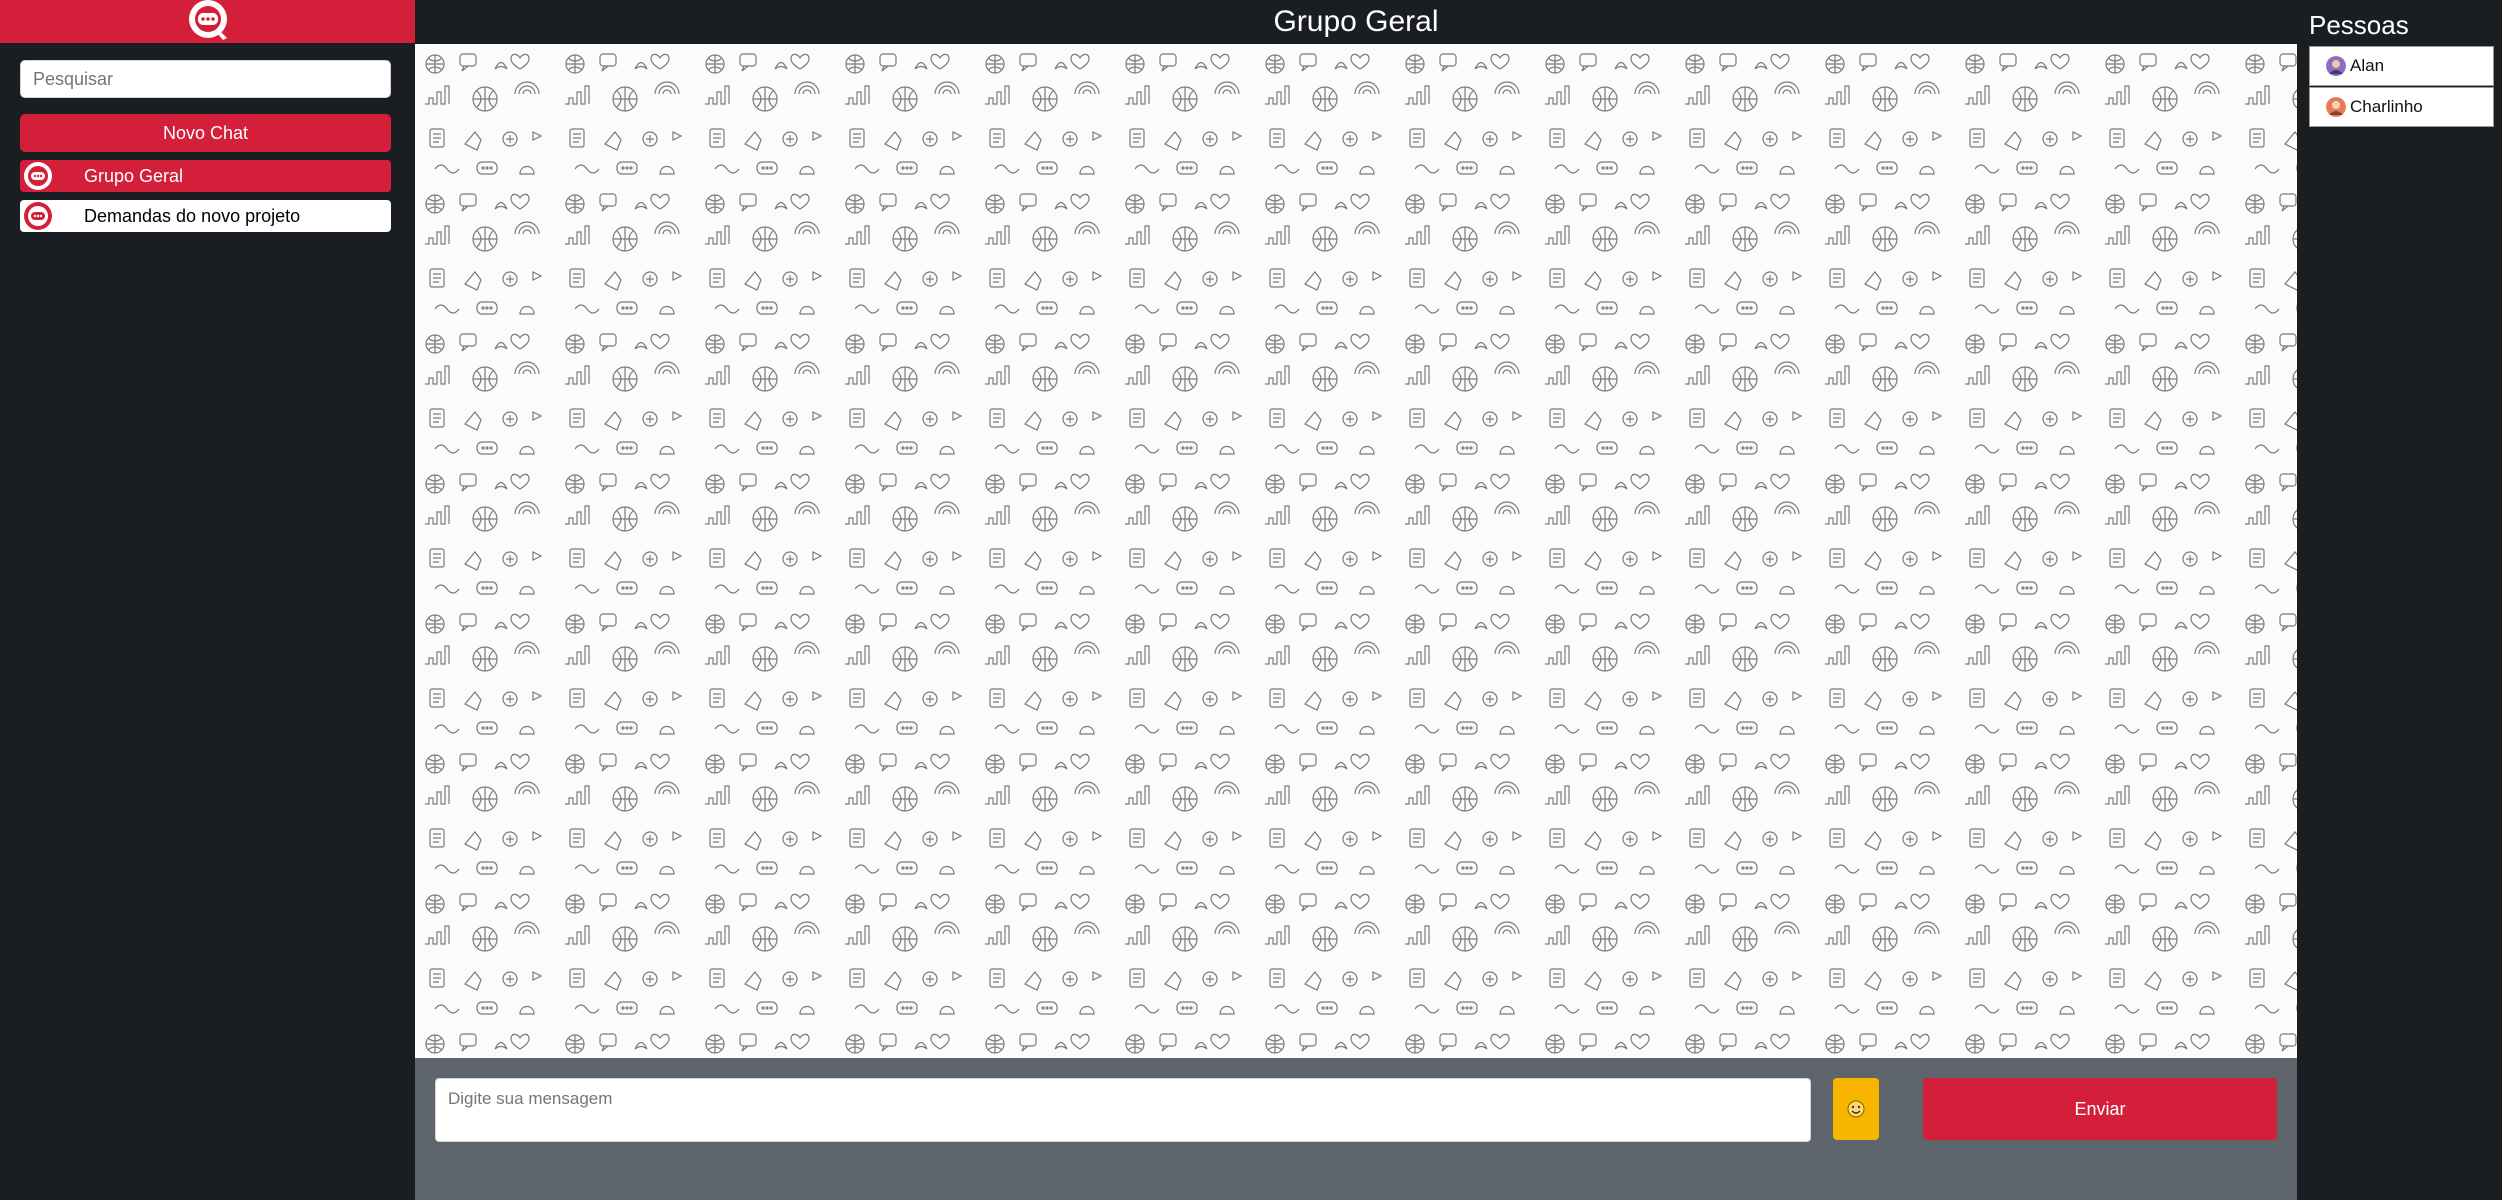 This screenshot has width=2502, height=1200. I want to click on message-composer: Enviar, so click(1356, 1129).